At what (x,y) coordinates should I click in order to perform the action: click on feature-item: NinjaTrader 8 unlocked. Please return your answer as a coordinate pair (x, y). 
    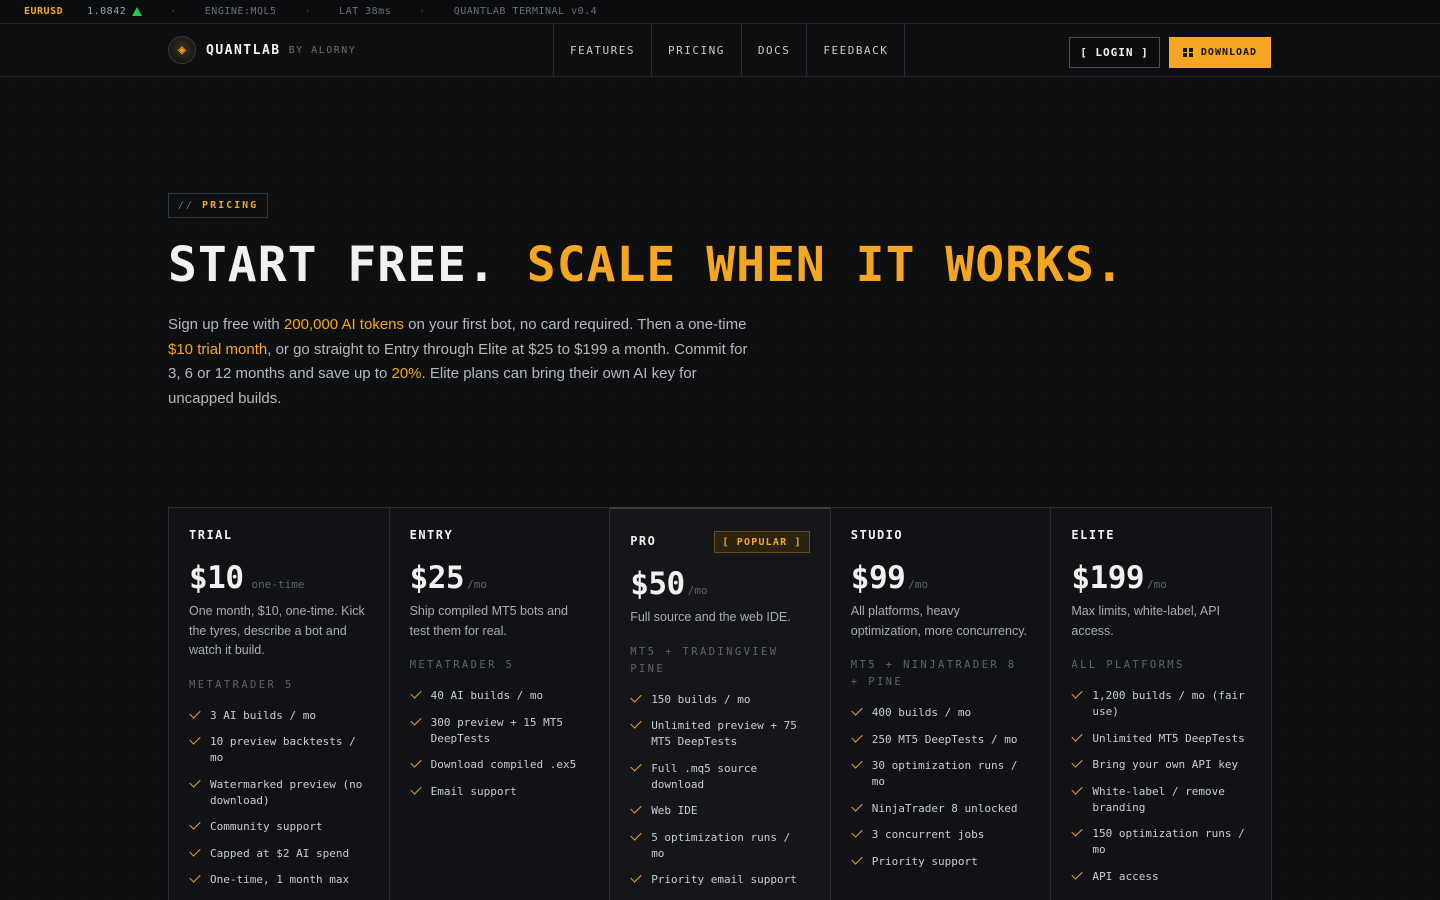
    Looking at the image, I should click on (941, 809).